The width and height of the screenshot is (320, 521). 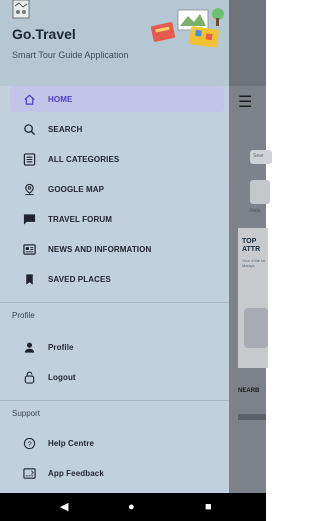 I want to click on nav-item-label: ALL CATEGORIES, so click(x=84, y=159).